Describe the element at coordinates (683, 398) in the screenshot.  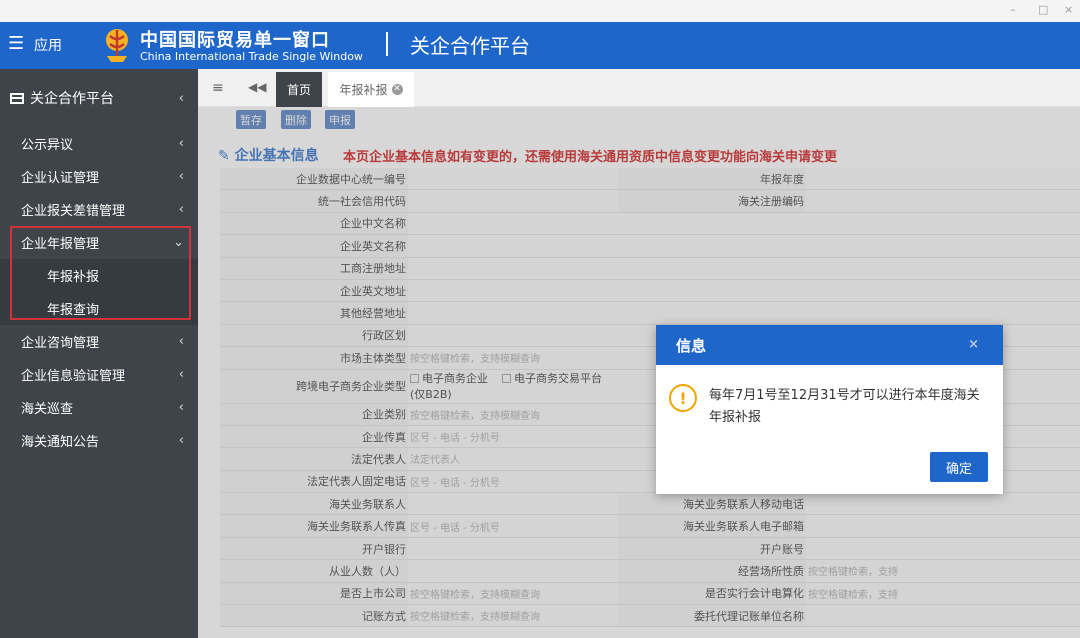
I see `warning-icon: !` at that location.